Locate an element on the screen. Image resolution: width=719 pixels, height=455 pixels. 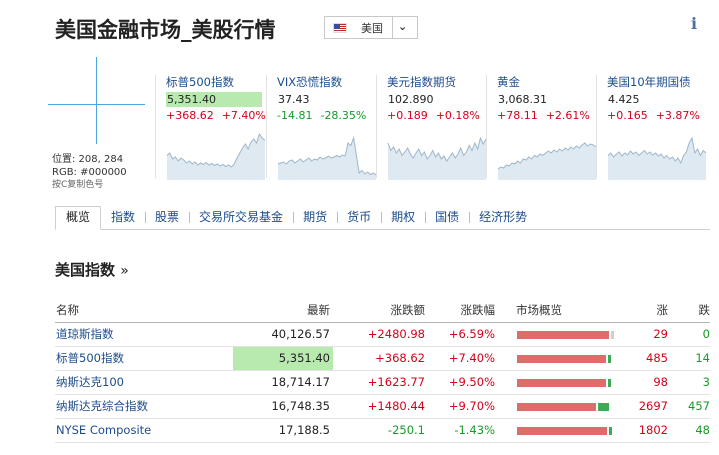
table-row: 纳斯达克综合指数 16,748.35 +1480.44 +9.70% 2697 457 is located at coordinates (382, 407).